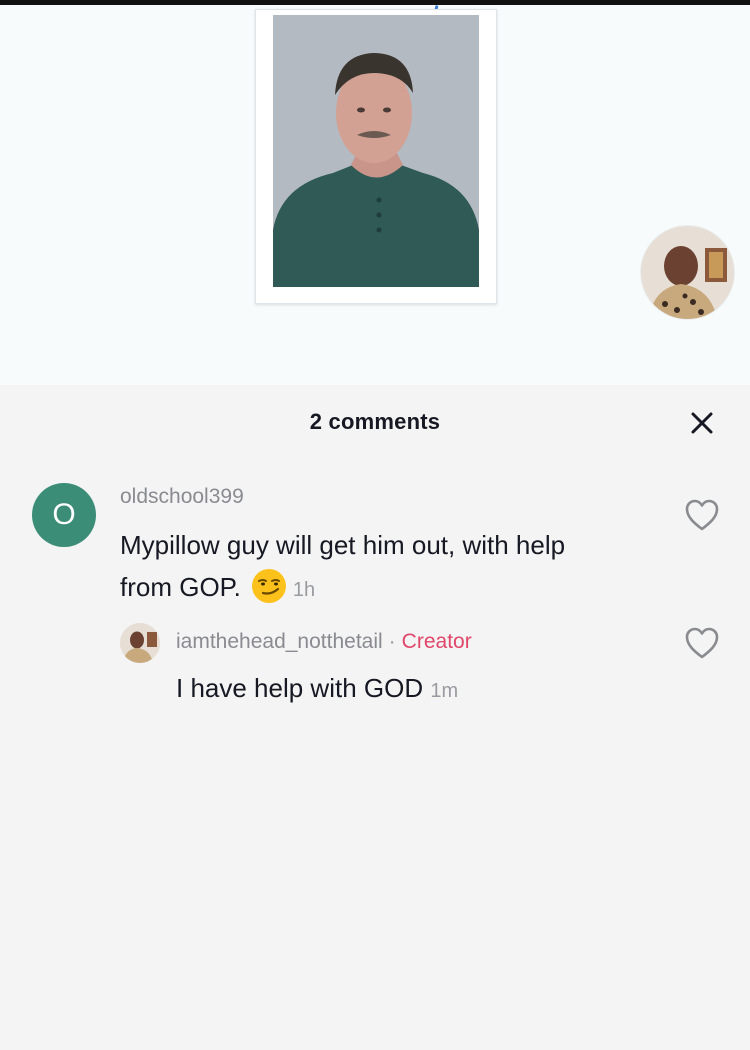 The height and width of the screenshot is (1050, 750). Describe the element at coordinates (64, 515) in the screenshot. I see `commenter-avatar: O` at that location.